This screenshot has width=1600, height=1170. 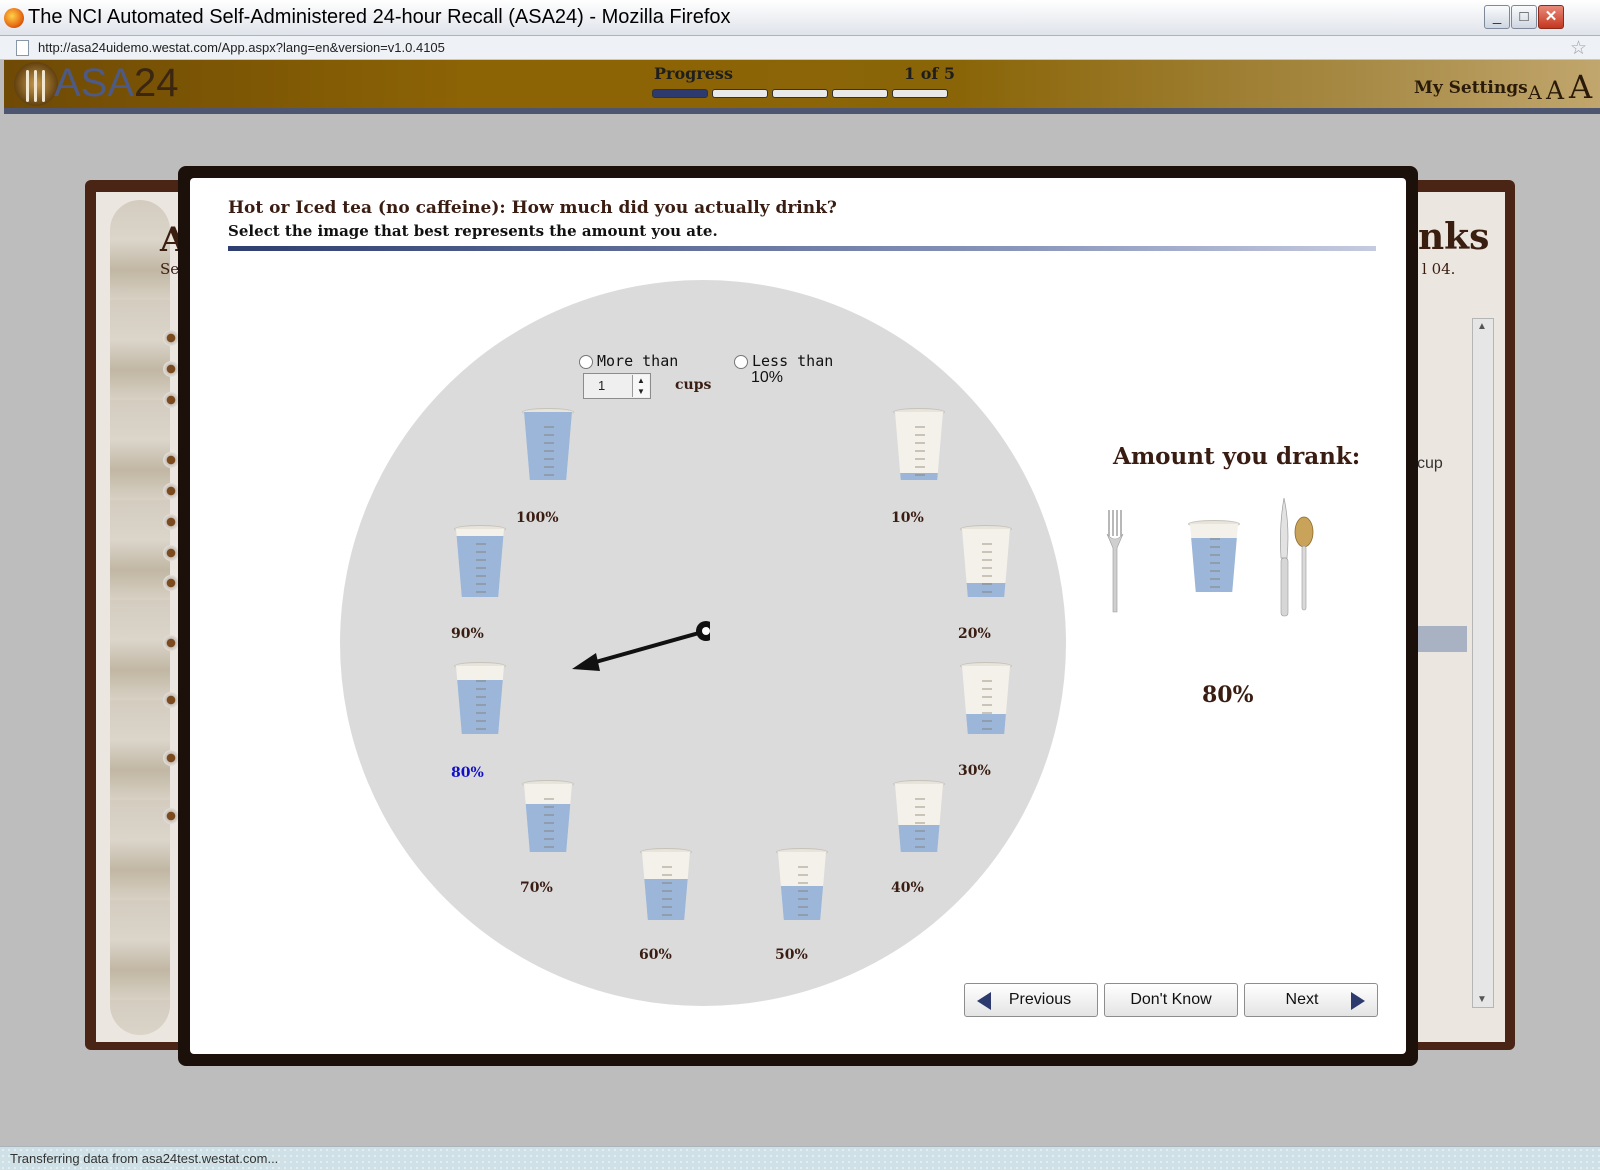 What do you see at coordinates (1551, 17) in the screenshot?
I see `close-button: ✕` at bounding box center [1551, 17].